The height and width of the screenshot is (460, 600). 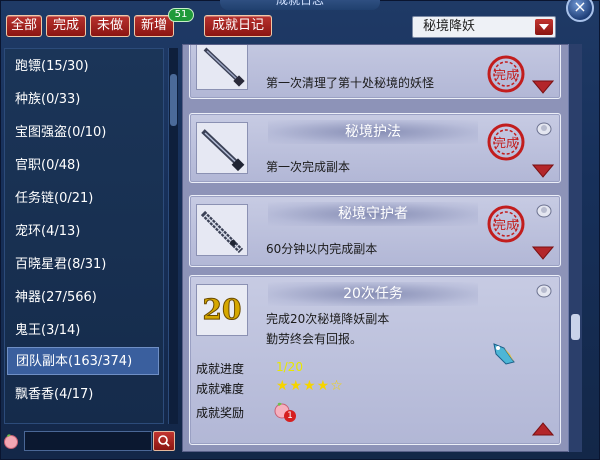 What do you see at coordinates (544, 27) in the screenshot?
I see `chevron-down-icon` at bounding box center [544, 27].